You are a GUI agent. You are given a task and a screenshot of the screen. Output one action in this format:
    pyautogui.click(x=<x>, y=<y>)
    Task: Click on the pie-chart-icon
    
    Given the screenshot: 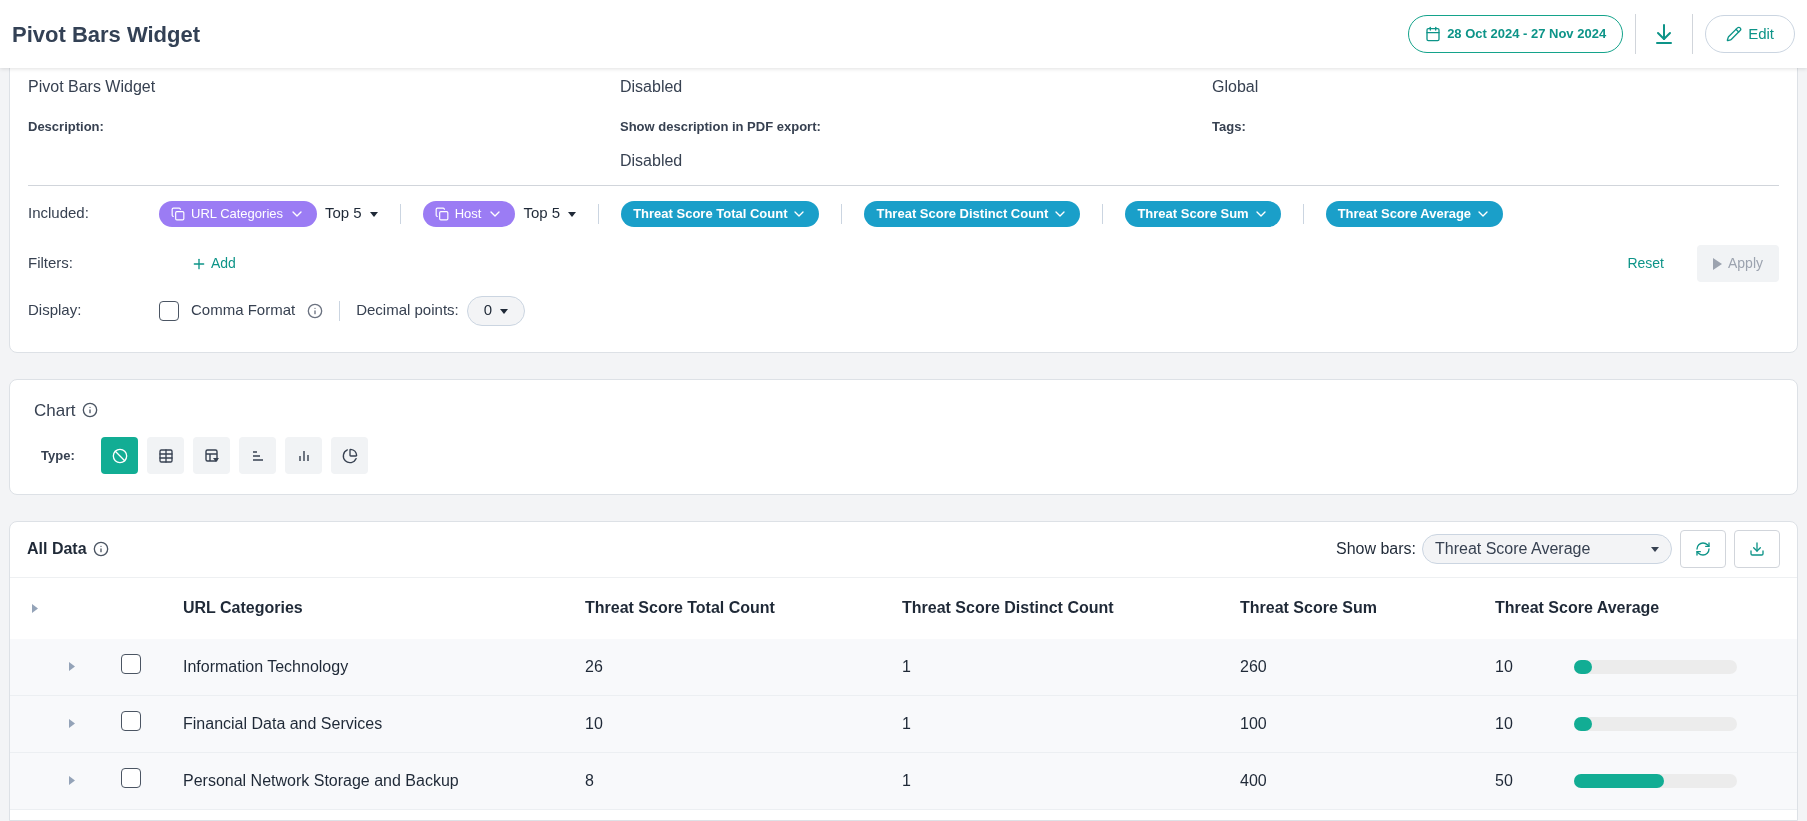 What is the action you would take?
    pyautogui.click(x=349, y=455)
    